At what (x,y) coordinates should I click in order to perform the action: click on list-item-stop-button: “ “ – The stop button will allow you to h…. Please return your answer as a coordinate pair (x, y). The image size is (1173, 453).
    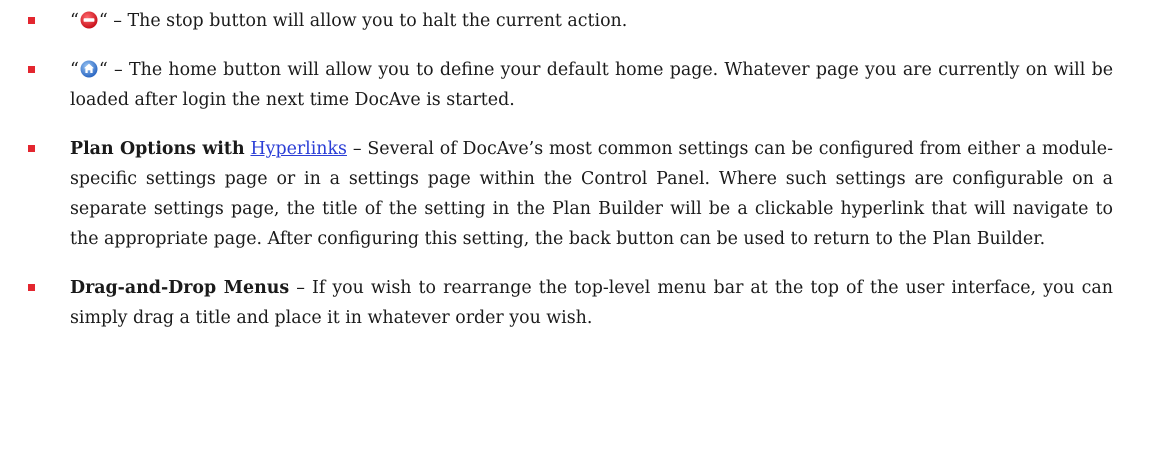
    Looking at the image, I should click on (586, 21).